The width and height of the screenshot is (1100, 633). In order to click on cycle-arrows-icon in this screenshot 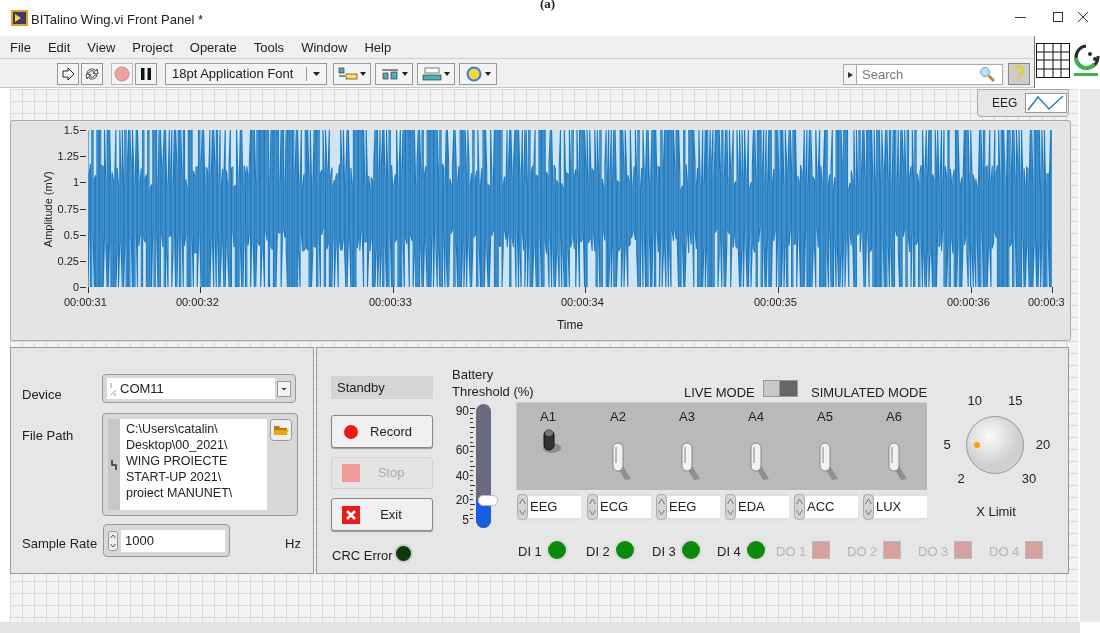, I will do `click(92, 74)`.